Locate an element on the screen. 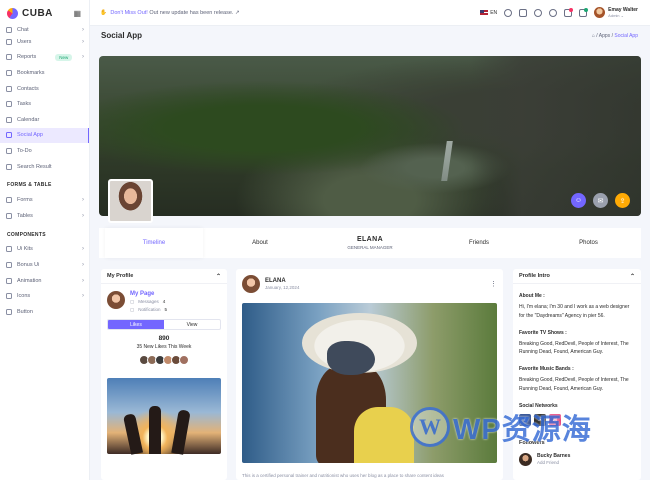 This screenshot has height=480, width=650. sidebar-item-calendar: Calendar is located at coordinates (44, 120).